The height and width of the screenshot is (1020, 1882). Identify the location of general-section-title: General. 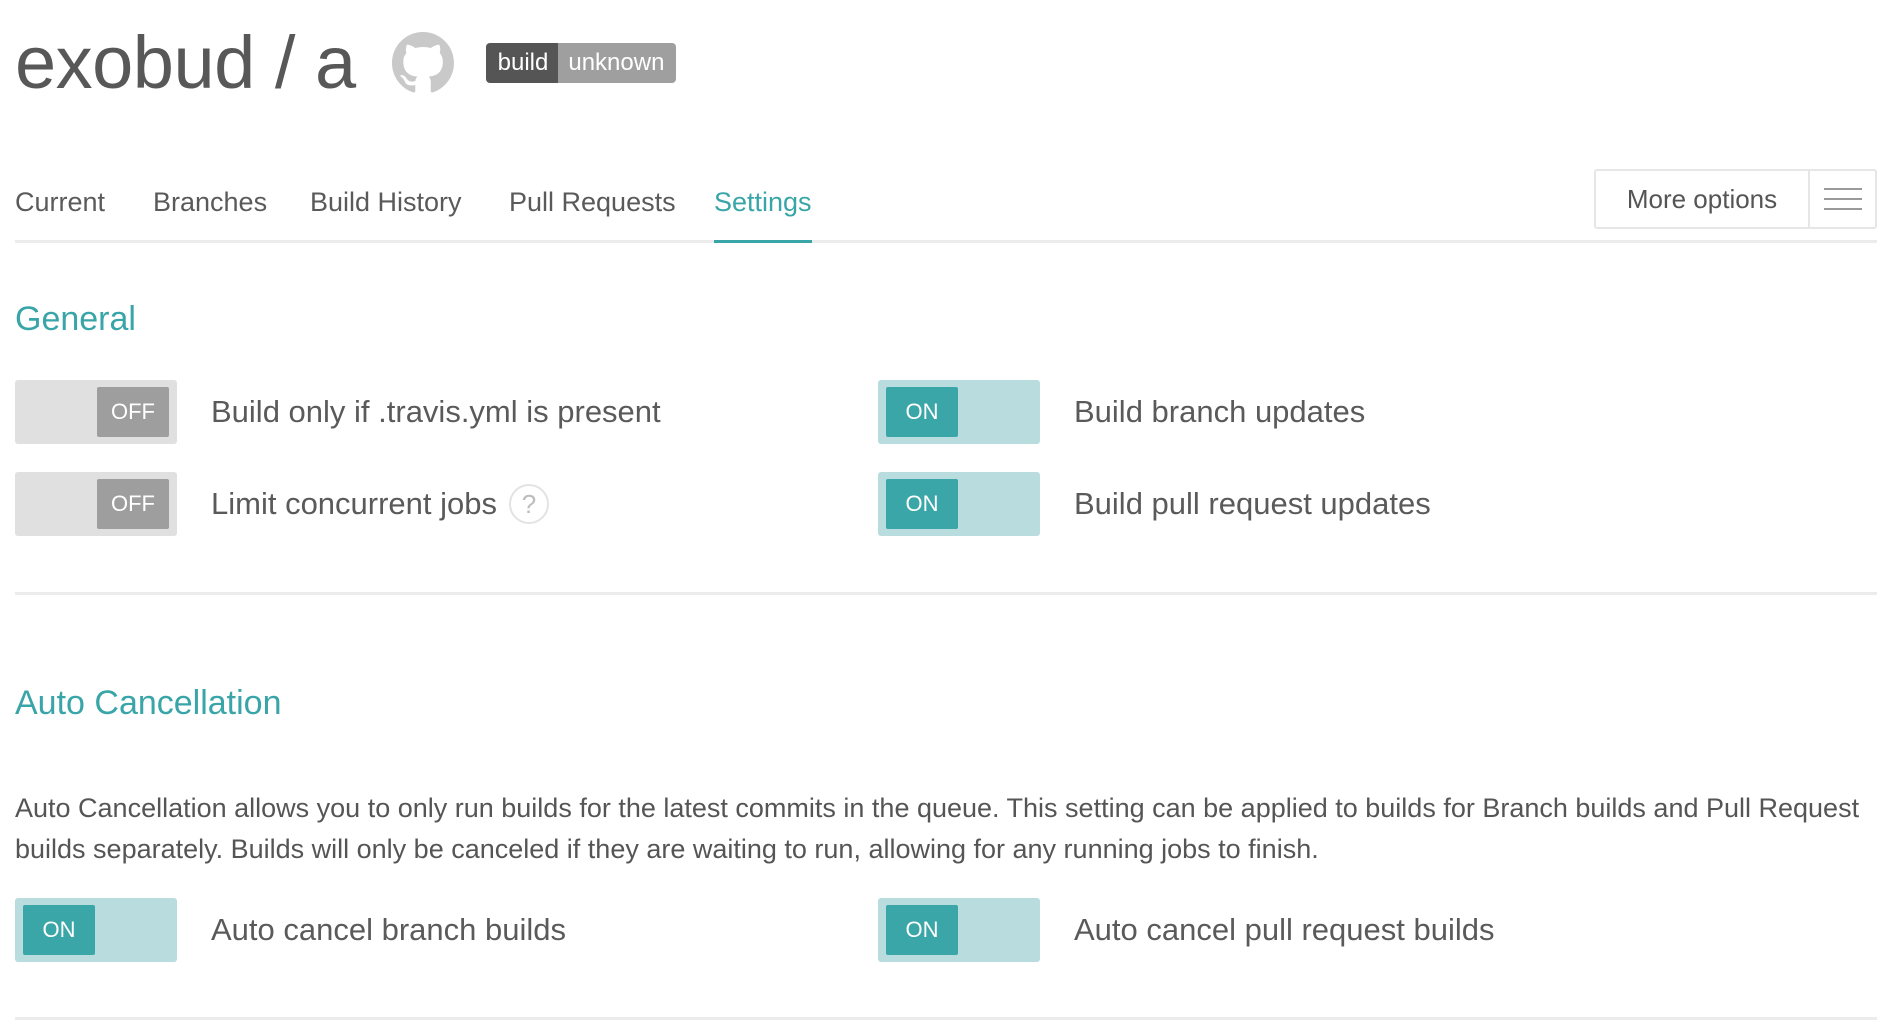
(75, 319).